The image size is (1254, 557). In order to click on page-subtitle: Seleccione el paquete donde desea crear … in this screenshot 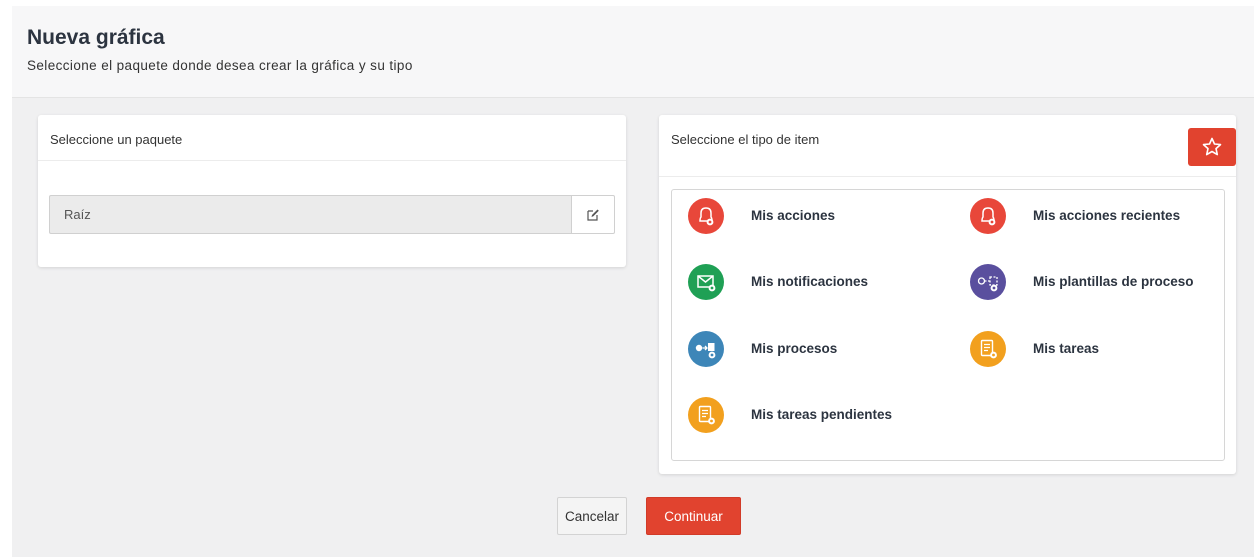, I will do `click(220, 65)`.